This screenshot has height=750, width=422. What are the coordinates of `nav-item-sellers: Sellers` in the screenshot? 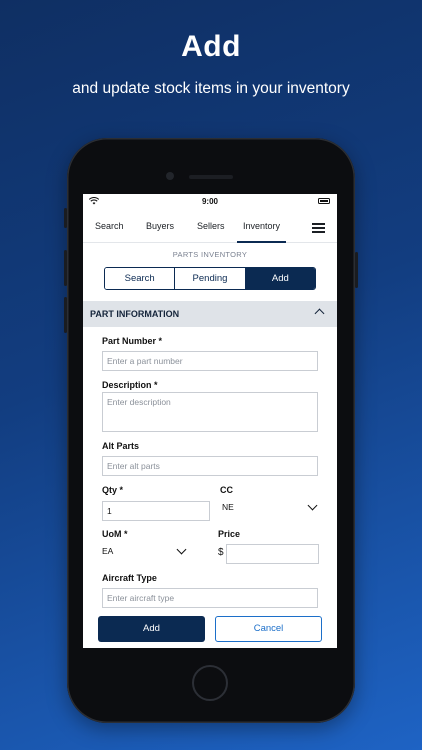 It's located at (211, 226).